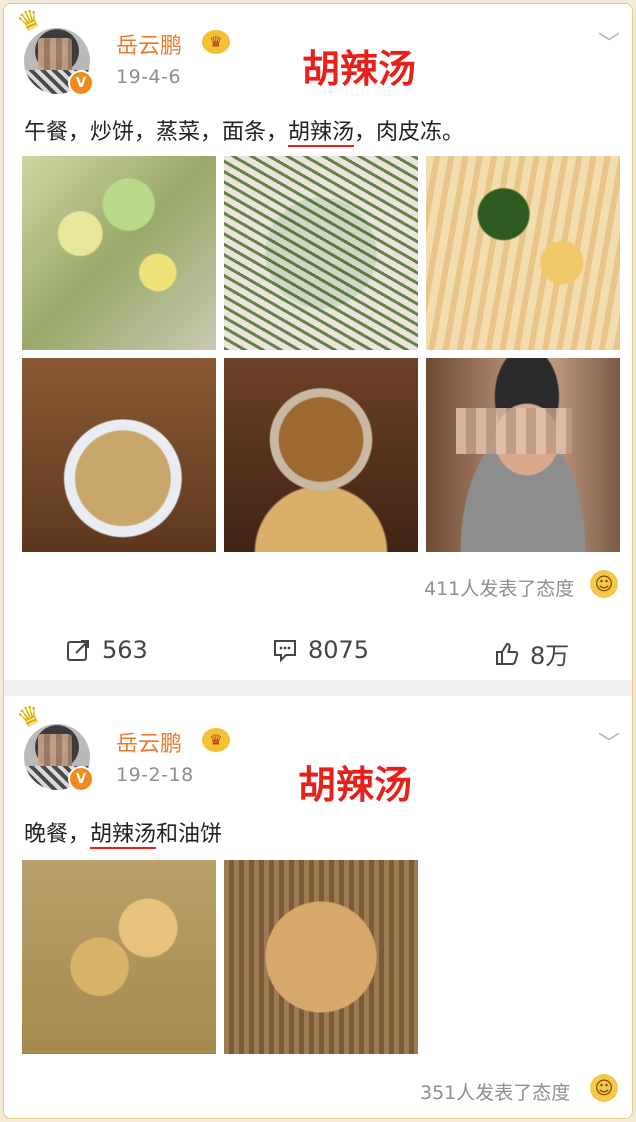  What do you see at coordinates (156, 132) in the screenshot?
I see `post-text-before: 午餐，炒饼，蒸菜，面条，` at bounding box center [156, 132].